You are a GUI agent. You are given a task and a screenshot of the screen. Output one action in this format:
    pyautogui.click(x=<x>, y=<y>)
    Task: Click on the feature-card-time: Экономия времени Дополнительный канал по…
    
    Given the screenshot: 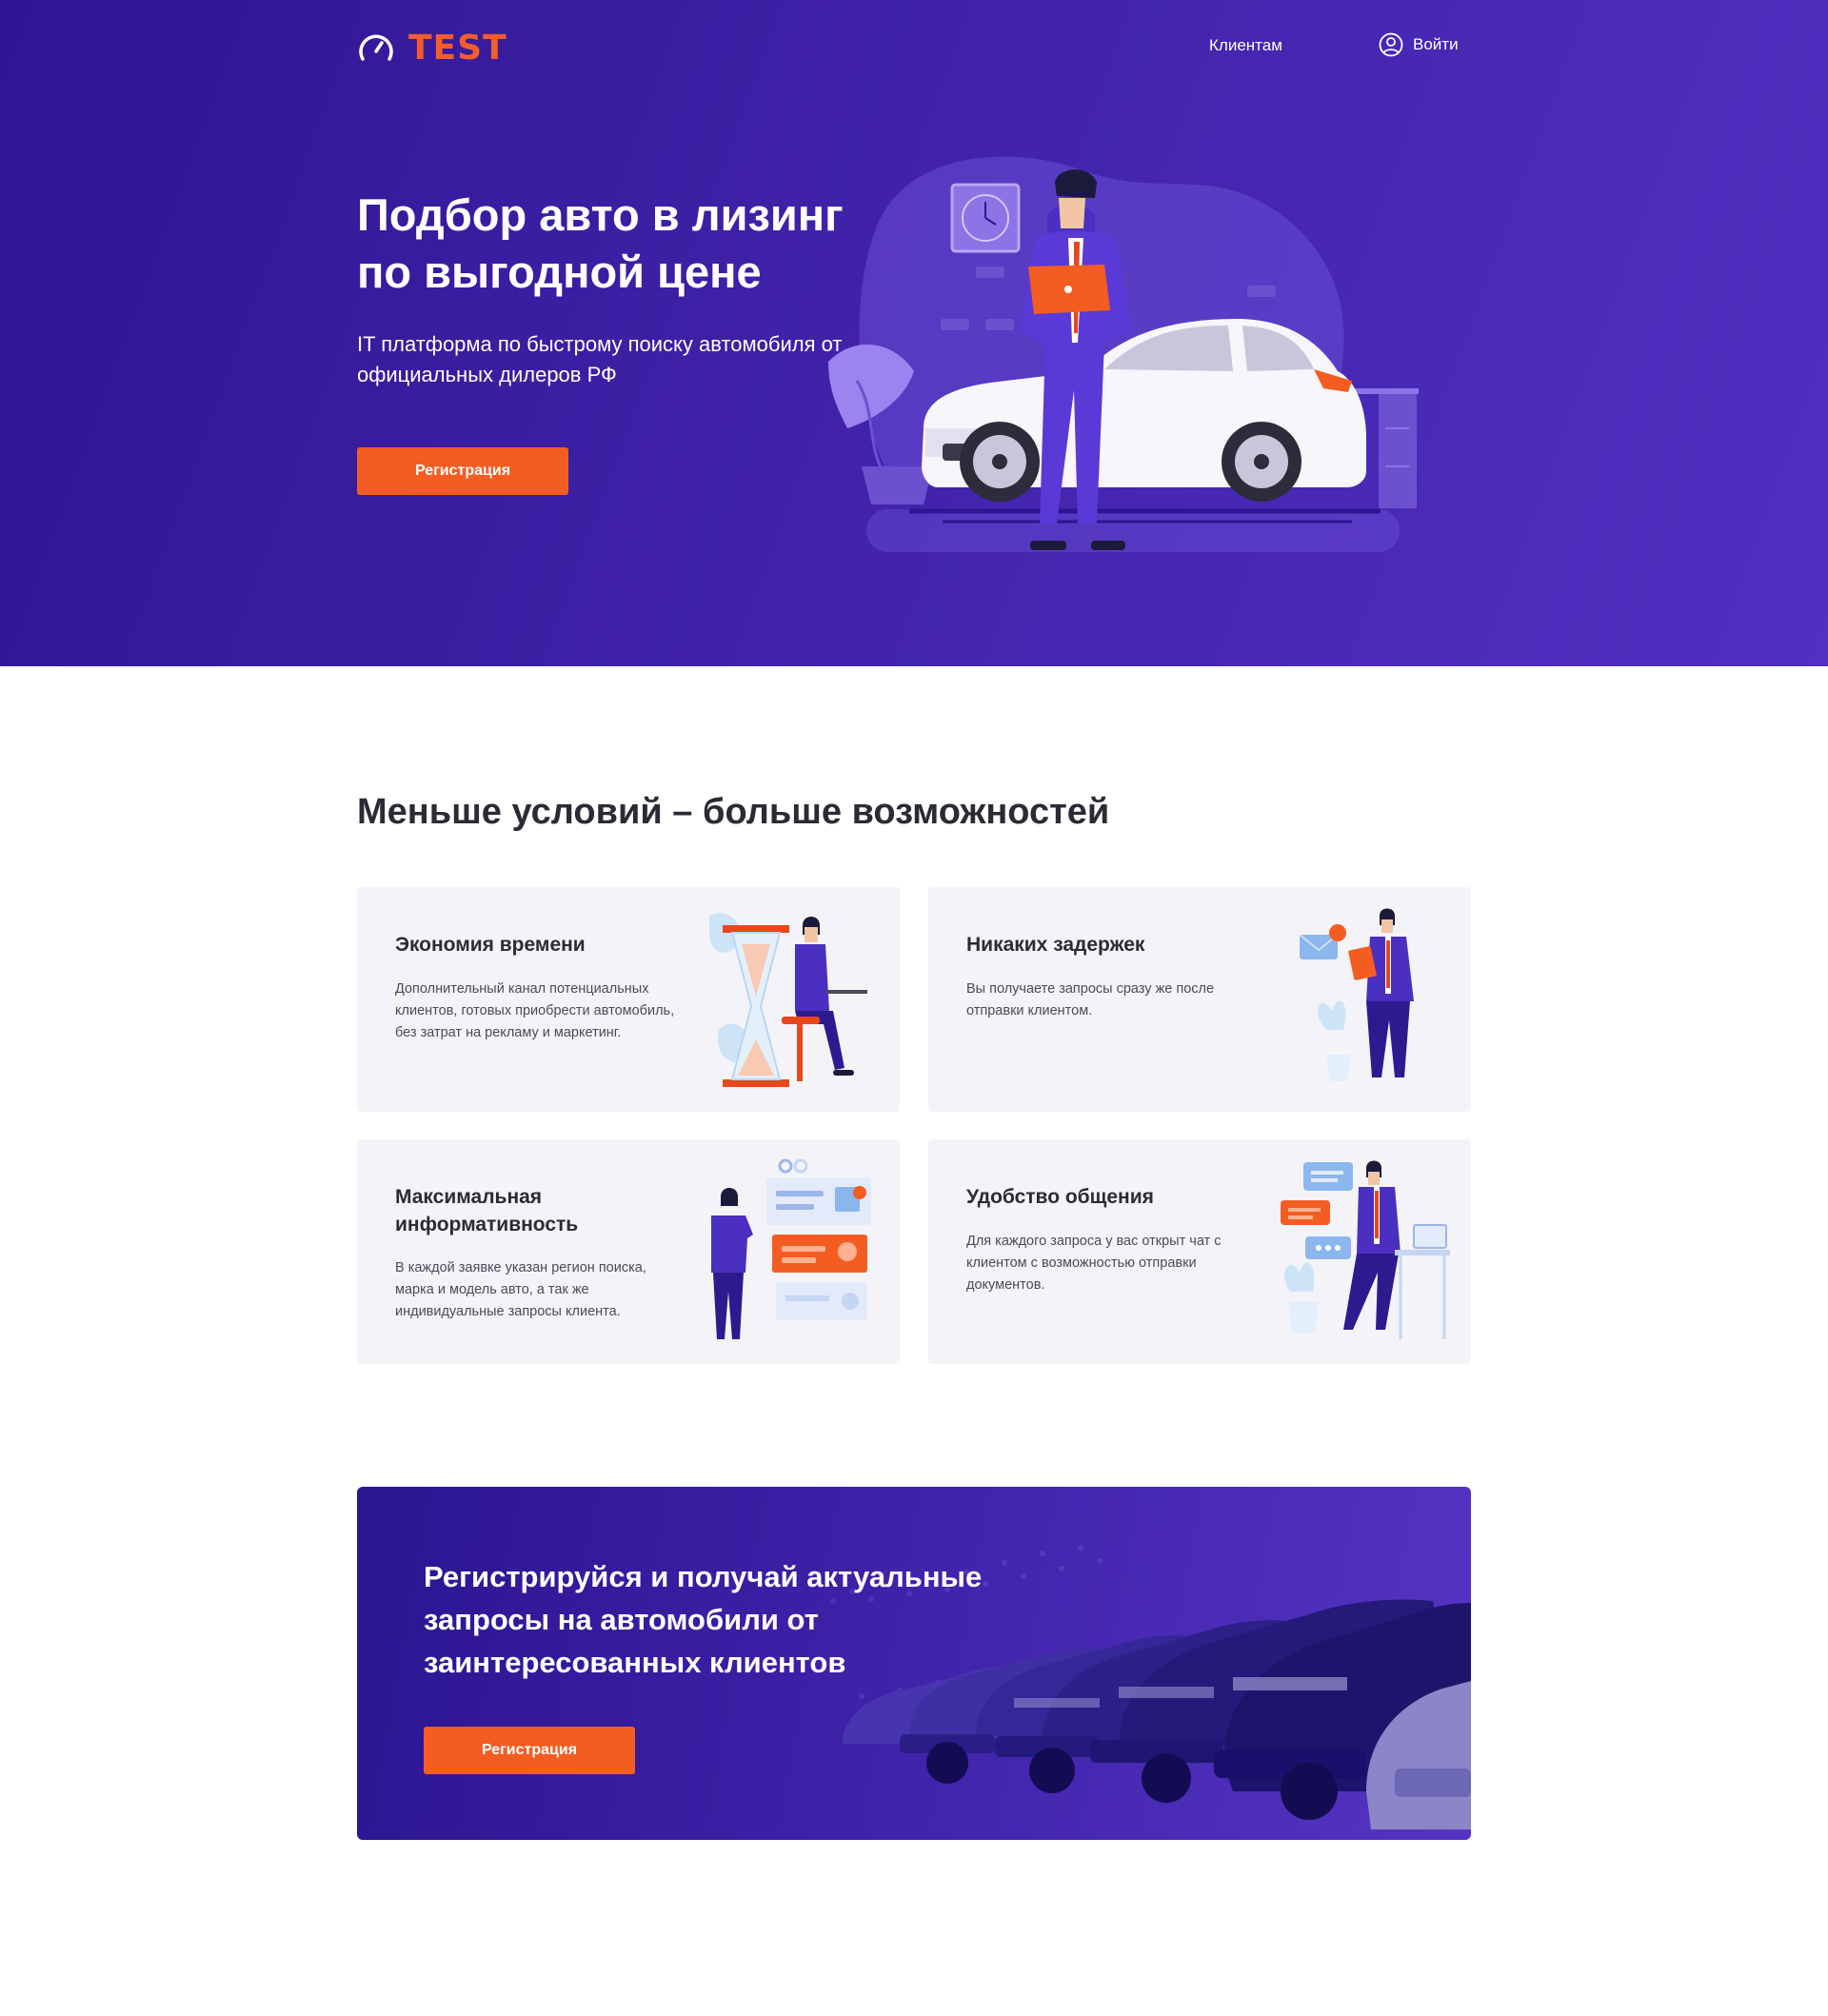 What is the action you would take?
    pyautogui.click(x=628, y=1000)
    